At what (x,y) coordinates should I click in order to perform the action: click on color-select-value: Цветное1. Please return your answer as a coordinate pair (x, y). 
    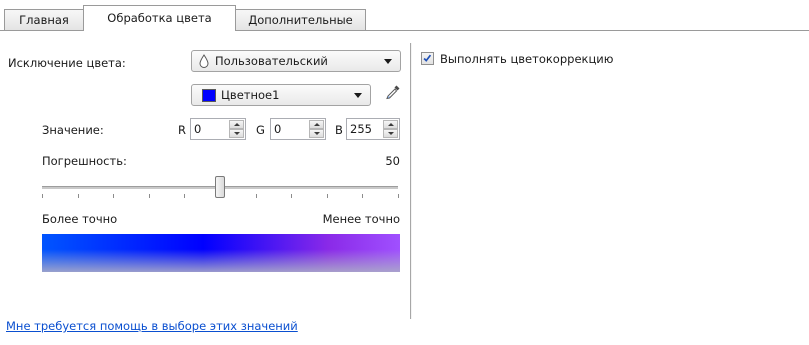
    Looking at the image, I should click on (250, 95).